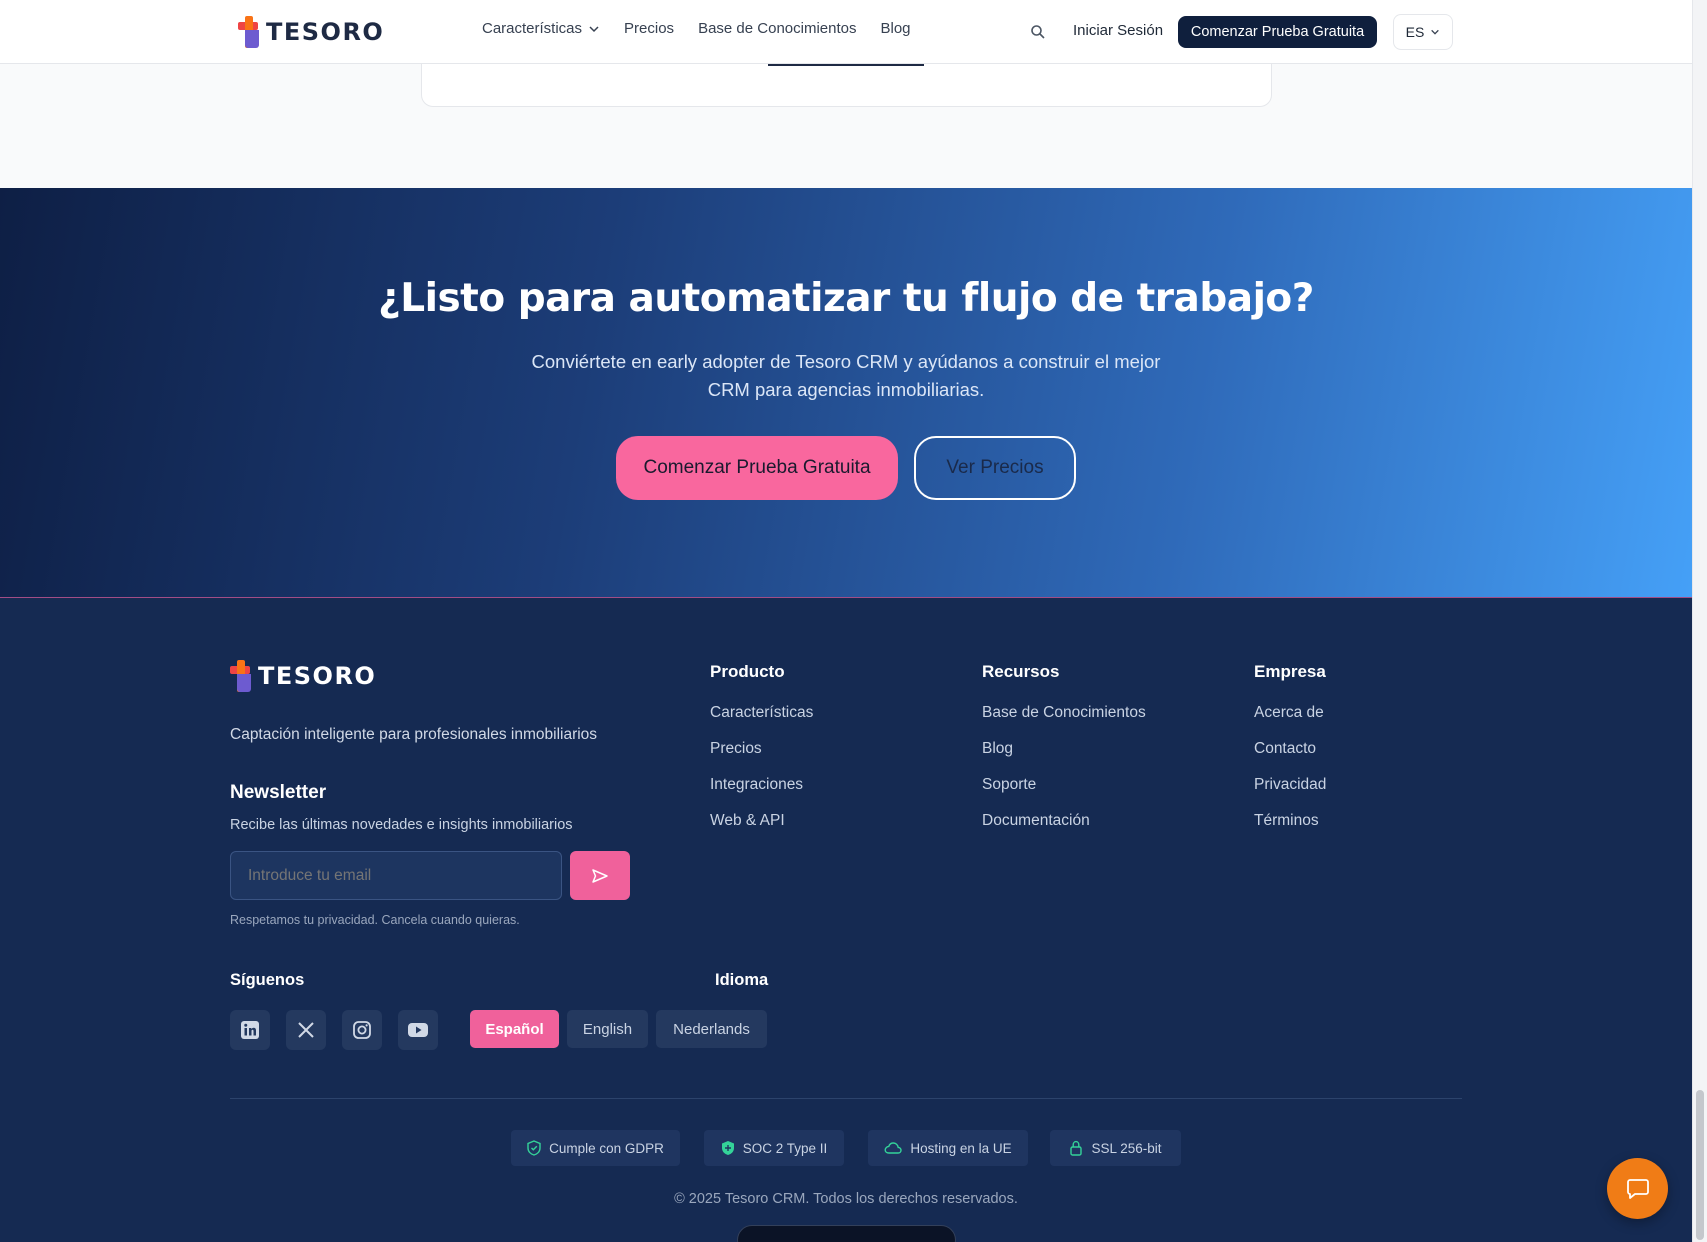 The height and width of the screenshot is (1242, 1707). I want to click on language-selector-label: ES, so click(1415, 32).